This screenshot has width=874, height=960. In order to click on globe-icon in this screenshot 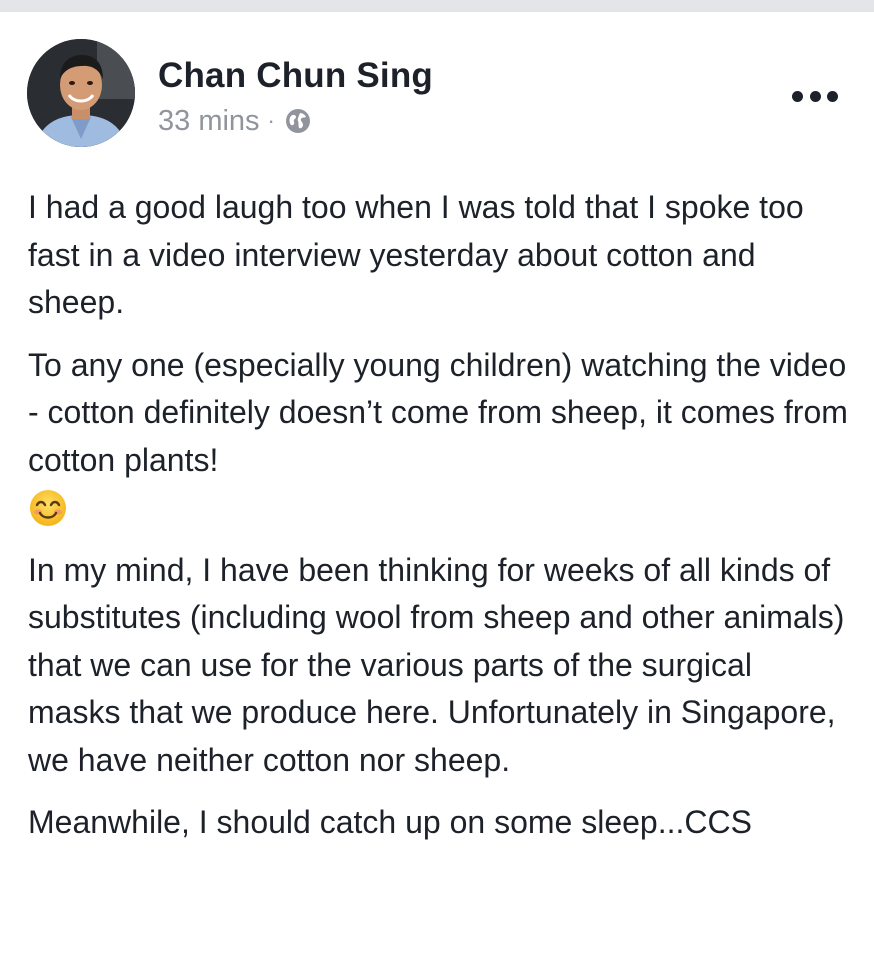, I will do `click(298, 121)`.